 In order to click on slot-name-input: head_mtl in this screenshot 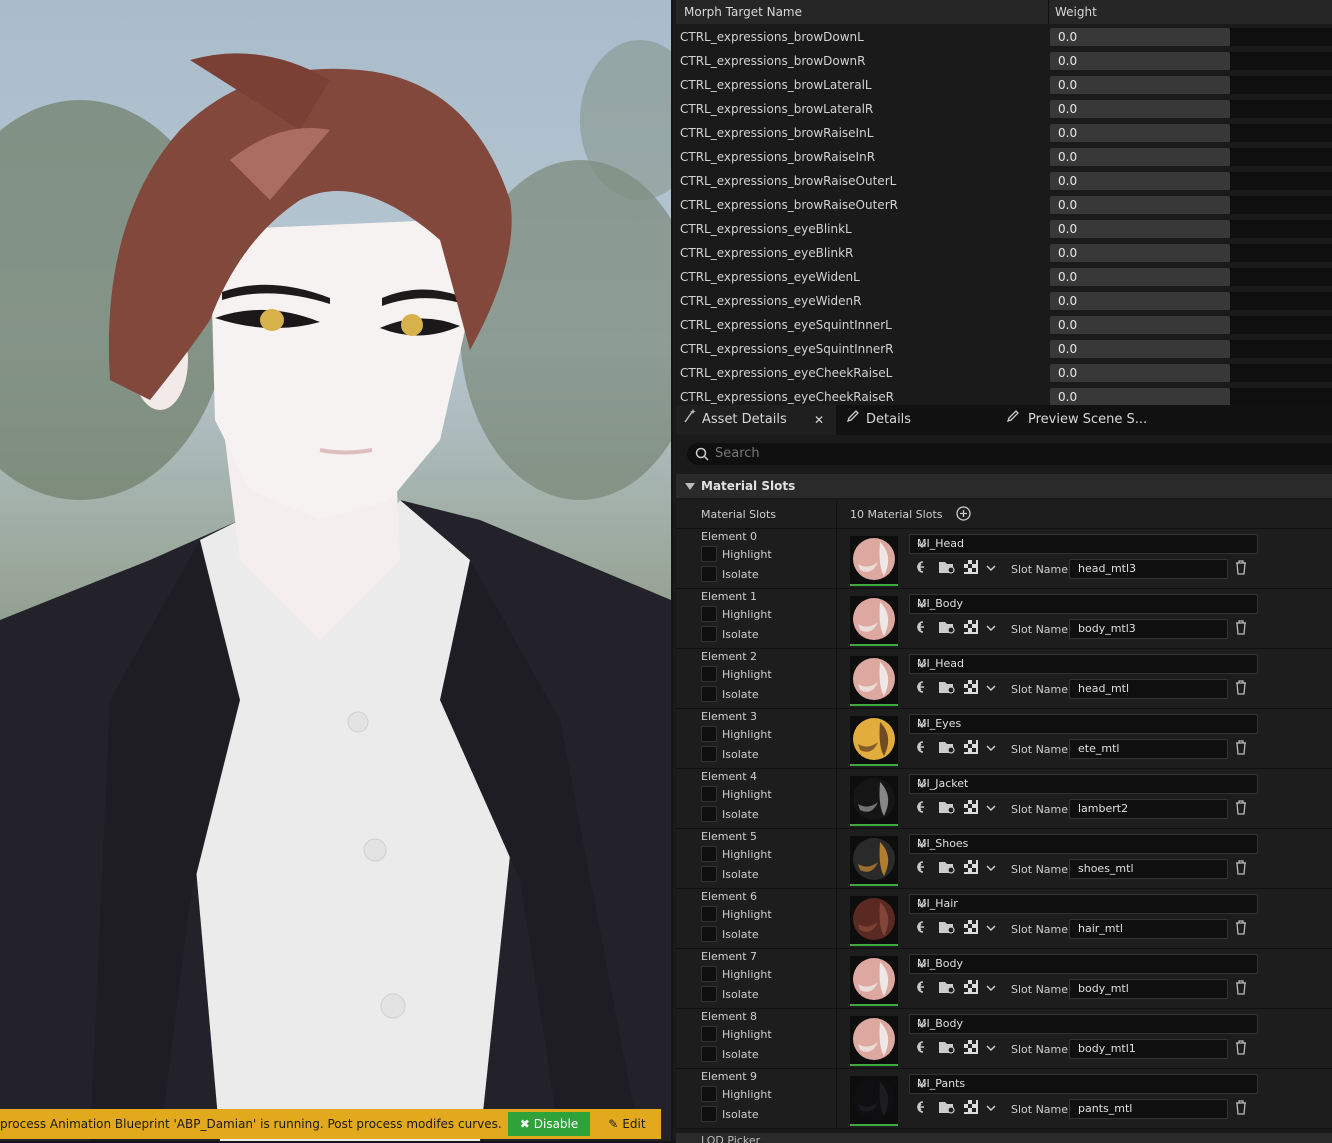, I will do `click(1148, 689)`.